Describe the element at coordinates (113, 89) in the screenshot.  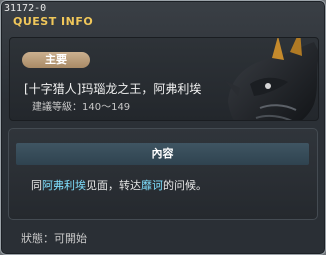
I see `quest-name: [十字猎人]玛瑙龙之王，阿弗利埃` at that location.